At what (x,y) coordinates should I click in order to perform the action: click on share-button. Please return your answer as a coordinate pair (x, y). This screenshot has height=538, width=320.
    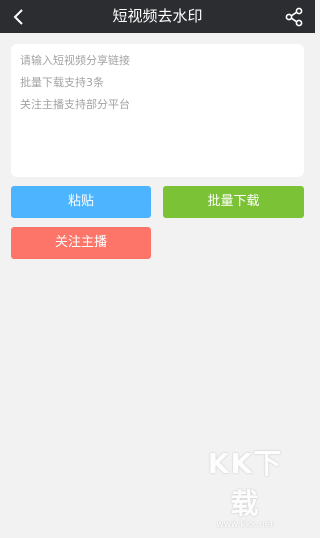
    Looking at the image, I should click on (294, 16).